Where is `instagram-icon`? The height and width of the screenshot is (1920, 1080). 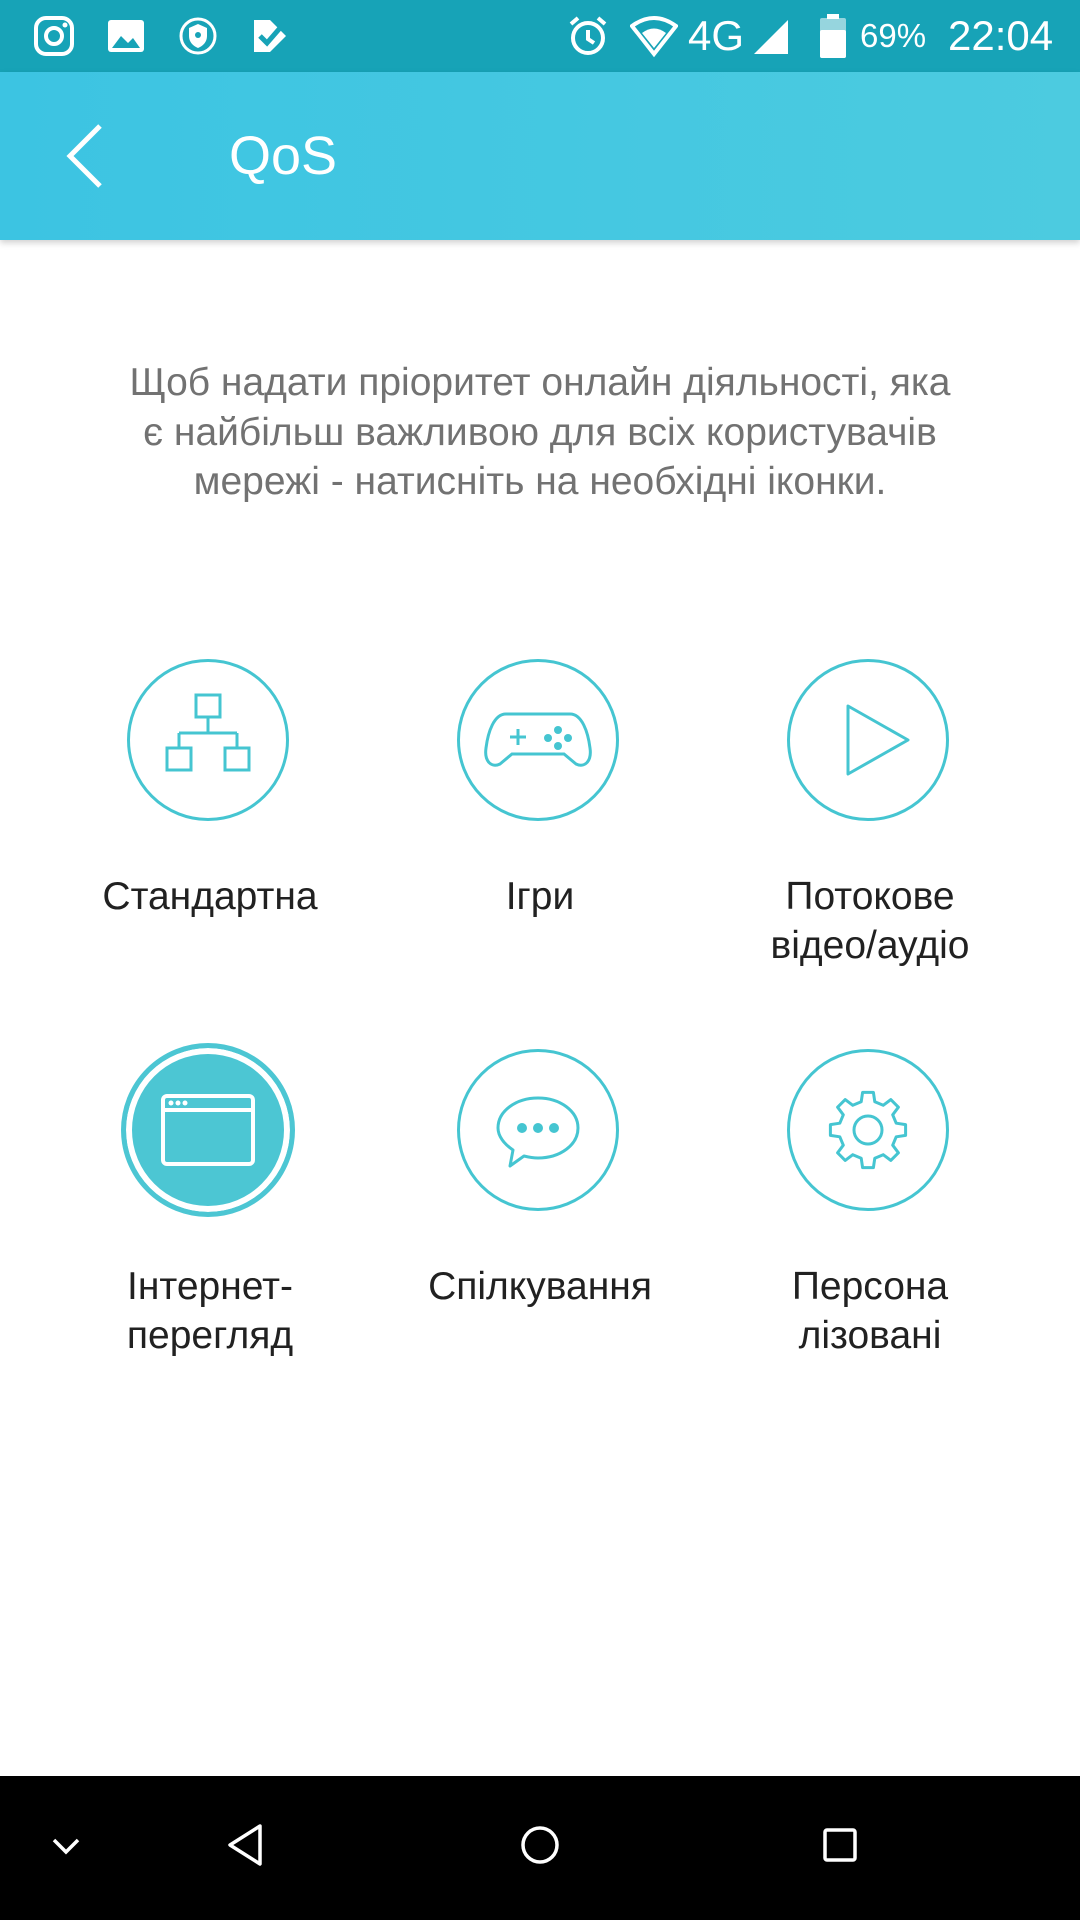
instagram-icon is located at coordinates (54, 36).